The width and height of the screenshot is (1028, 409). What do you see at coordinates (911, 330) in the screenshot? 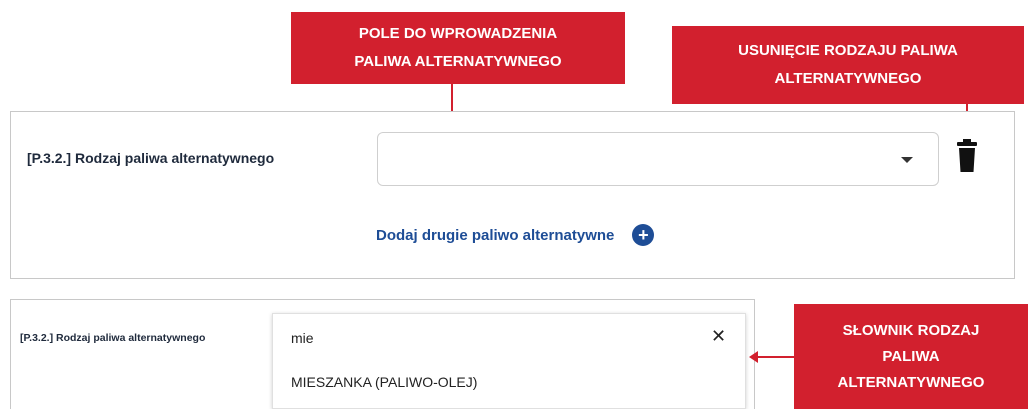
I see `callout-dictionary-line1: SŁOWNIK RODZAJ` at bounding box center [911, 330].